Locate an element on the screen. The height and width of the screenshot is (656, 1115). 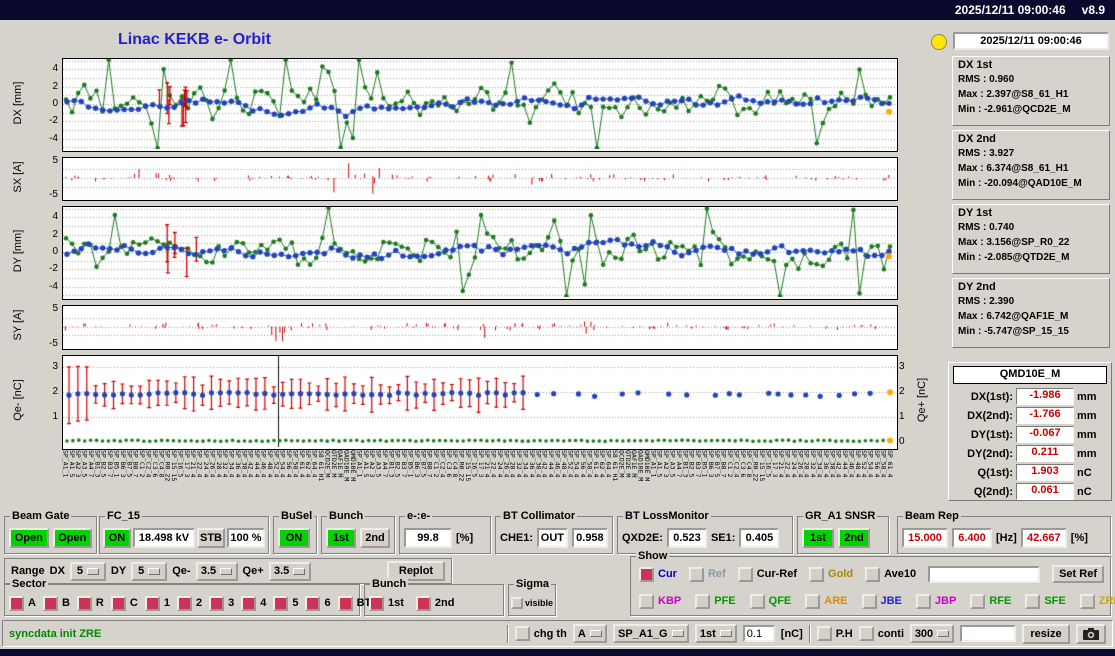
busel-on-button: ON is located at coordinates (294, 538).